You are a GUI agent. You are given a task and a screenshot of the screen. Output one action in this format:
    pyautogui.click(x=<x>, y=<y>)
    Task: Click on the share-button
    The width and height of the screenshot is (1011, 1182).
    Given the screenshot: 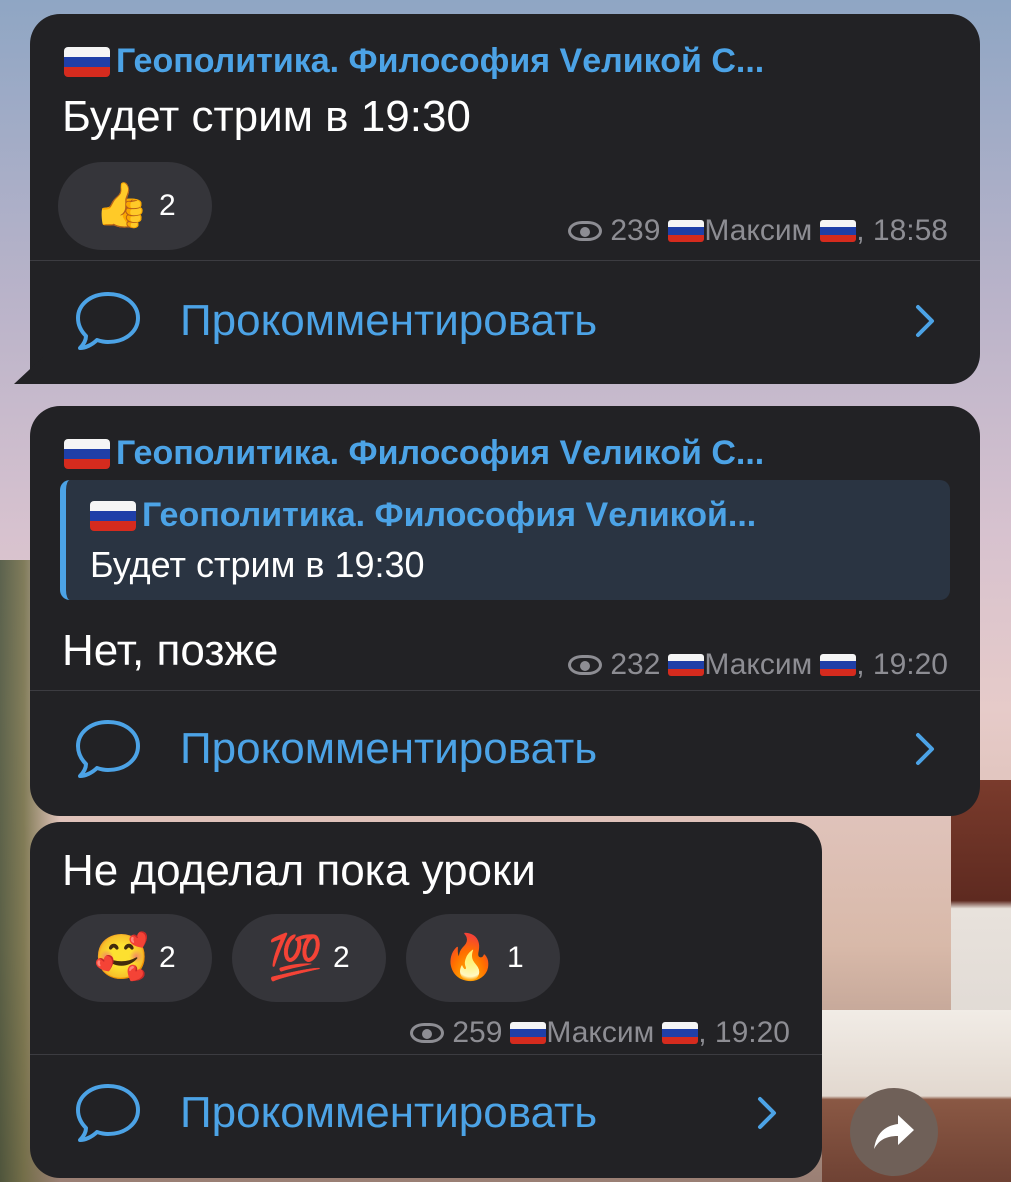 What is the action you would take?
    pyautogui.click(x=894, y=1132)
    